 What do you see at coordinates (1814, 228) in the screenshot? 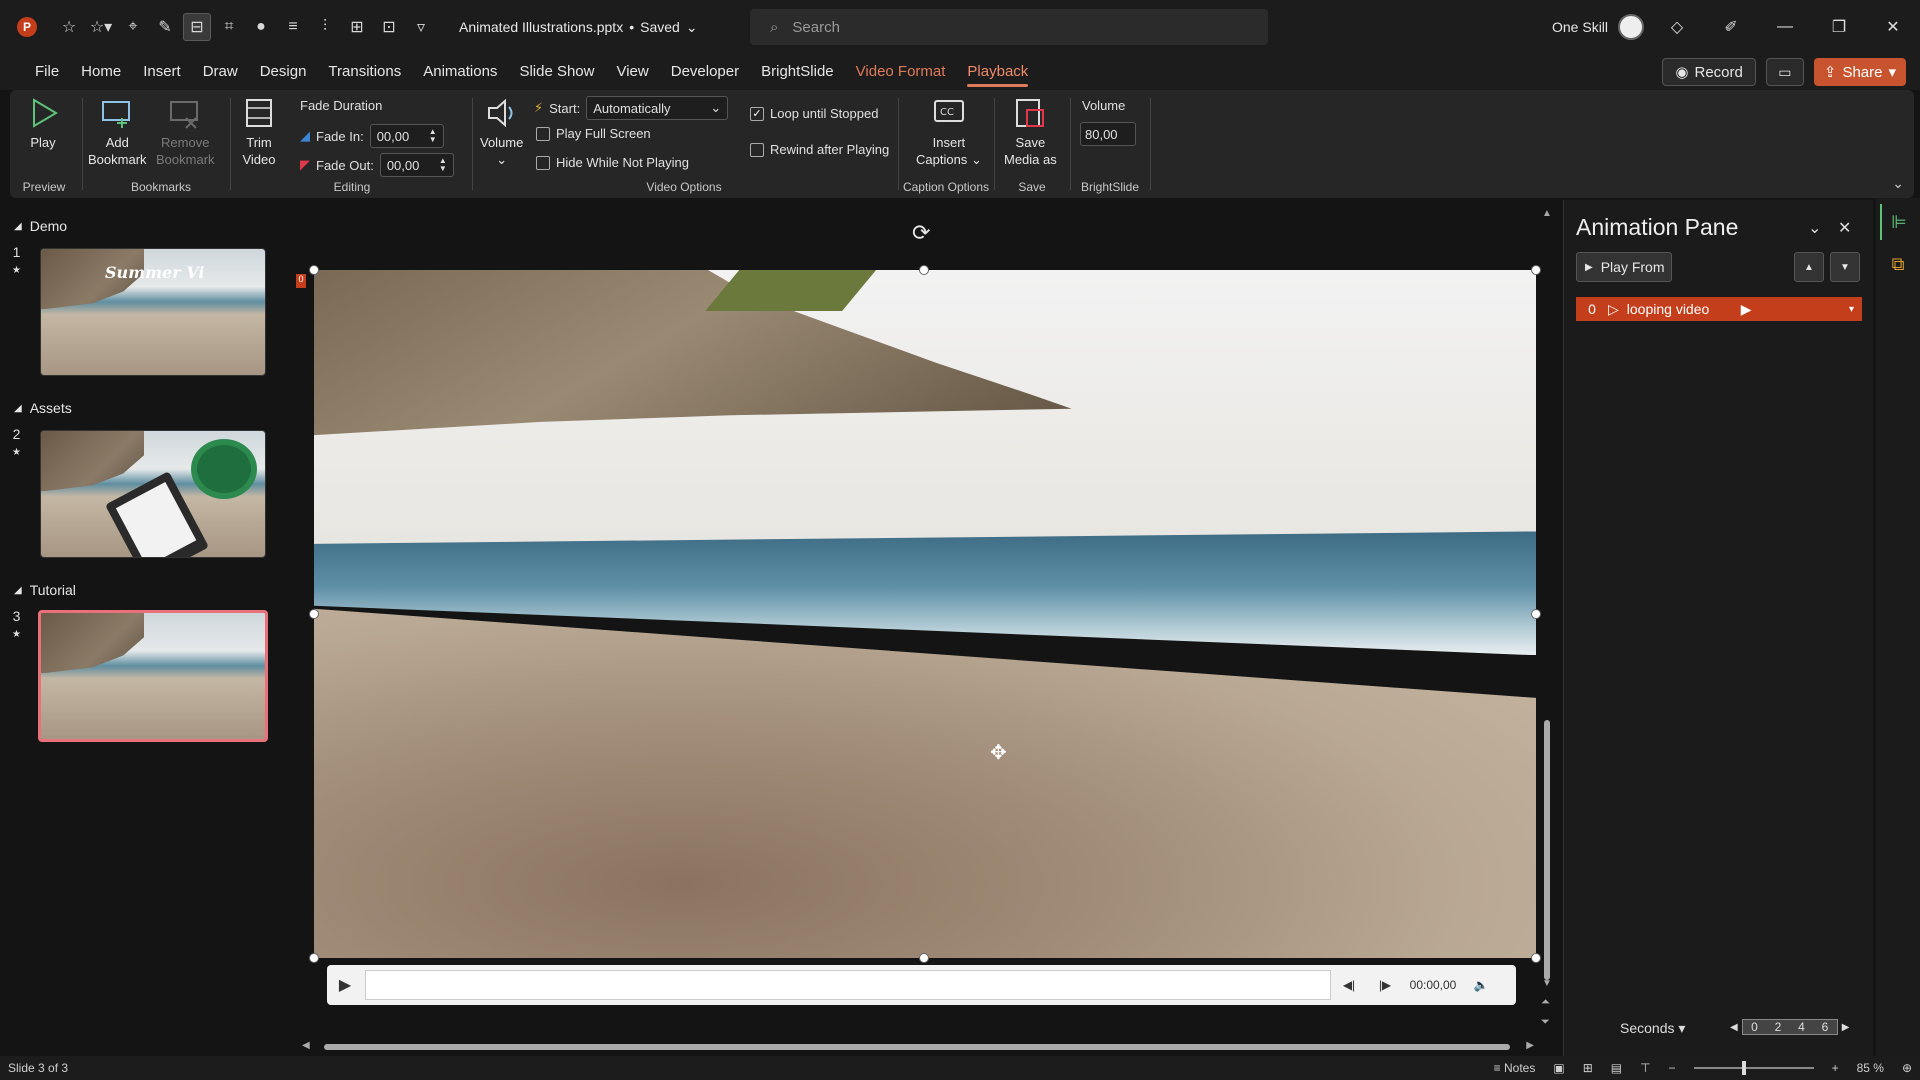
I see `pane-options-chevron-icon: ⌄` at bounding box center [1814, 228].